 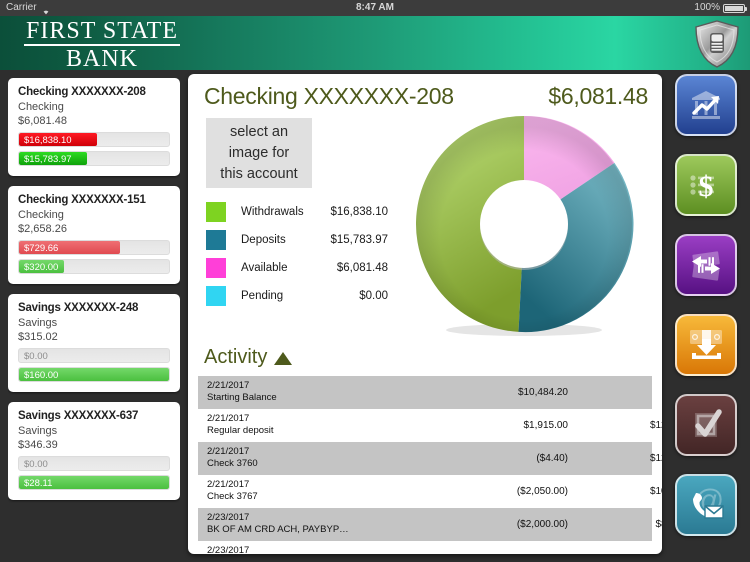 I want to click on legend-item: Withdrawals $16,838.10, so click(x=301, y=212).